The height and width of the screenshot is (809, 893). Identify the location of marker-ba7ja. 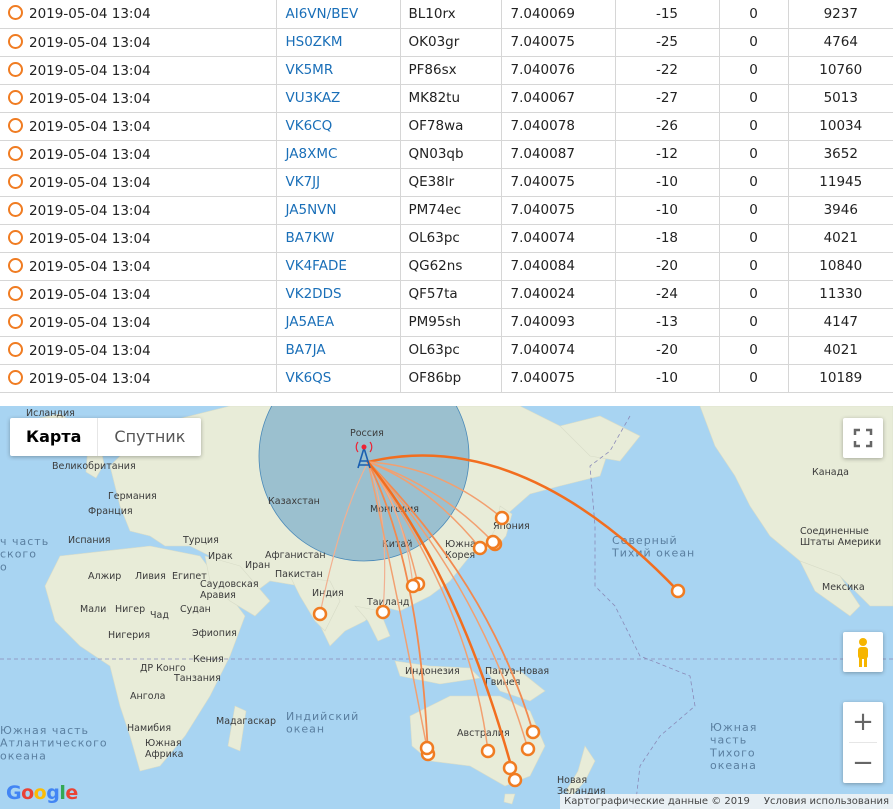
(413, 586).